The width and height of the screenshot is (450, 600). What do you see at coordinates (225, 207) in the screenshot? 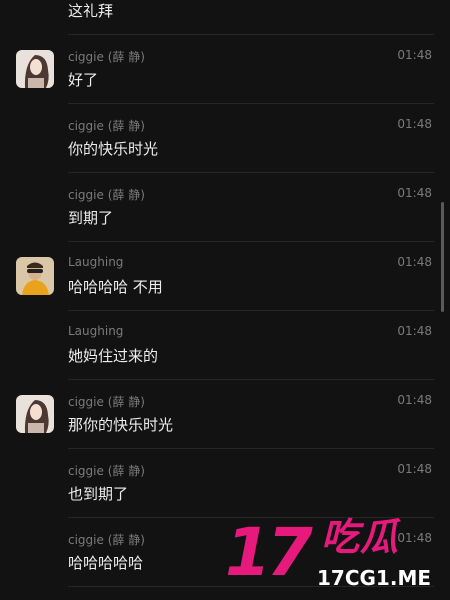
I see `chat-message: ciggie (薛 静) 01:48 到期了` at bounding box center [225, 207].